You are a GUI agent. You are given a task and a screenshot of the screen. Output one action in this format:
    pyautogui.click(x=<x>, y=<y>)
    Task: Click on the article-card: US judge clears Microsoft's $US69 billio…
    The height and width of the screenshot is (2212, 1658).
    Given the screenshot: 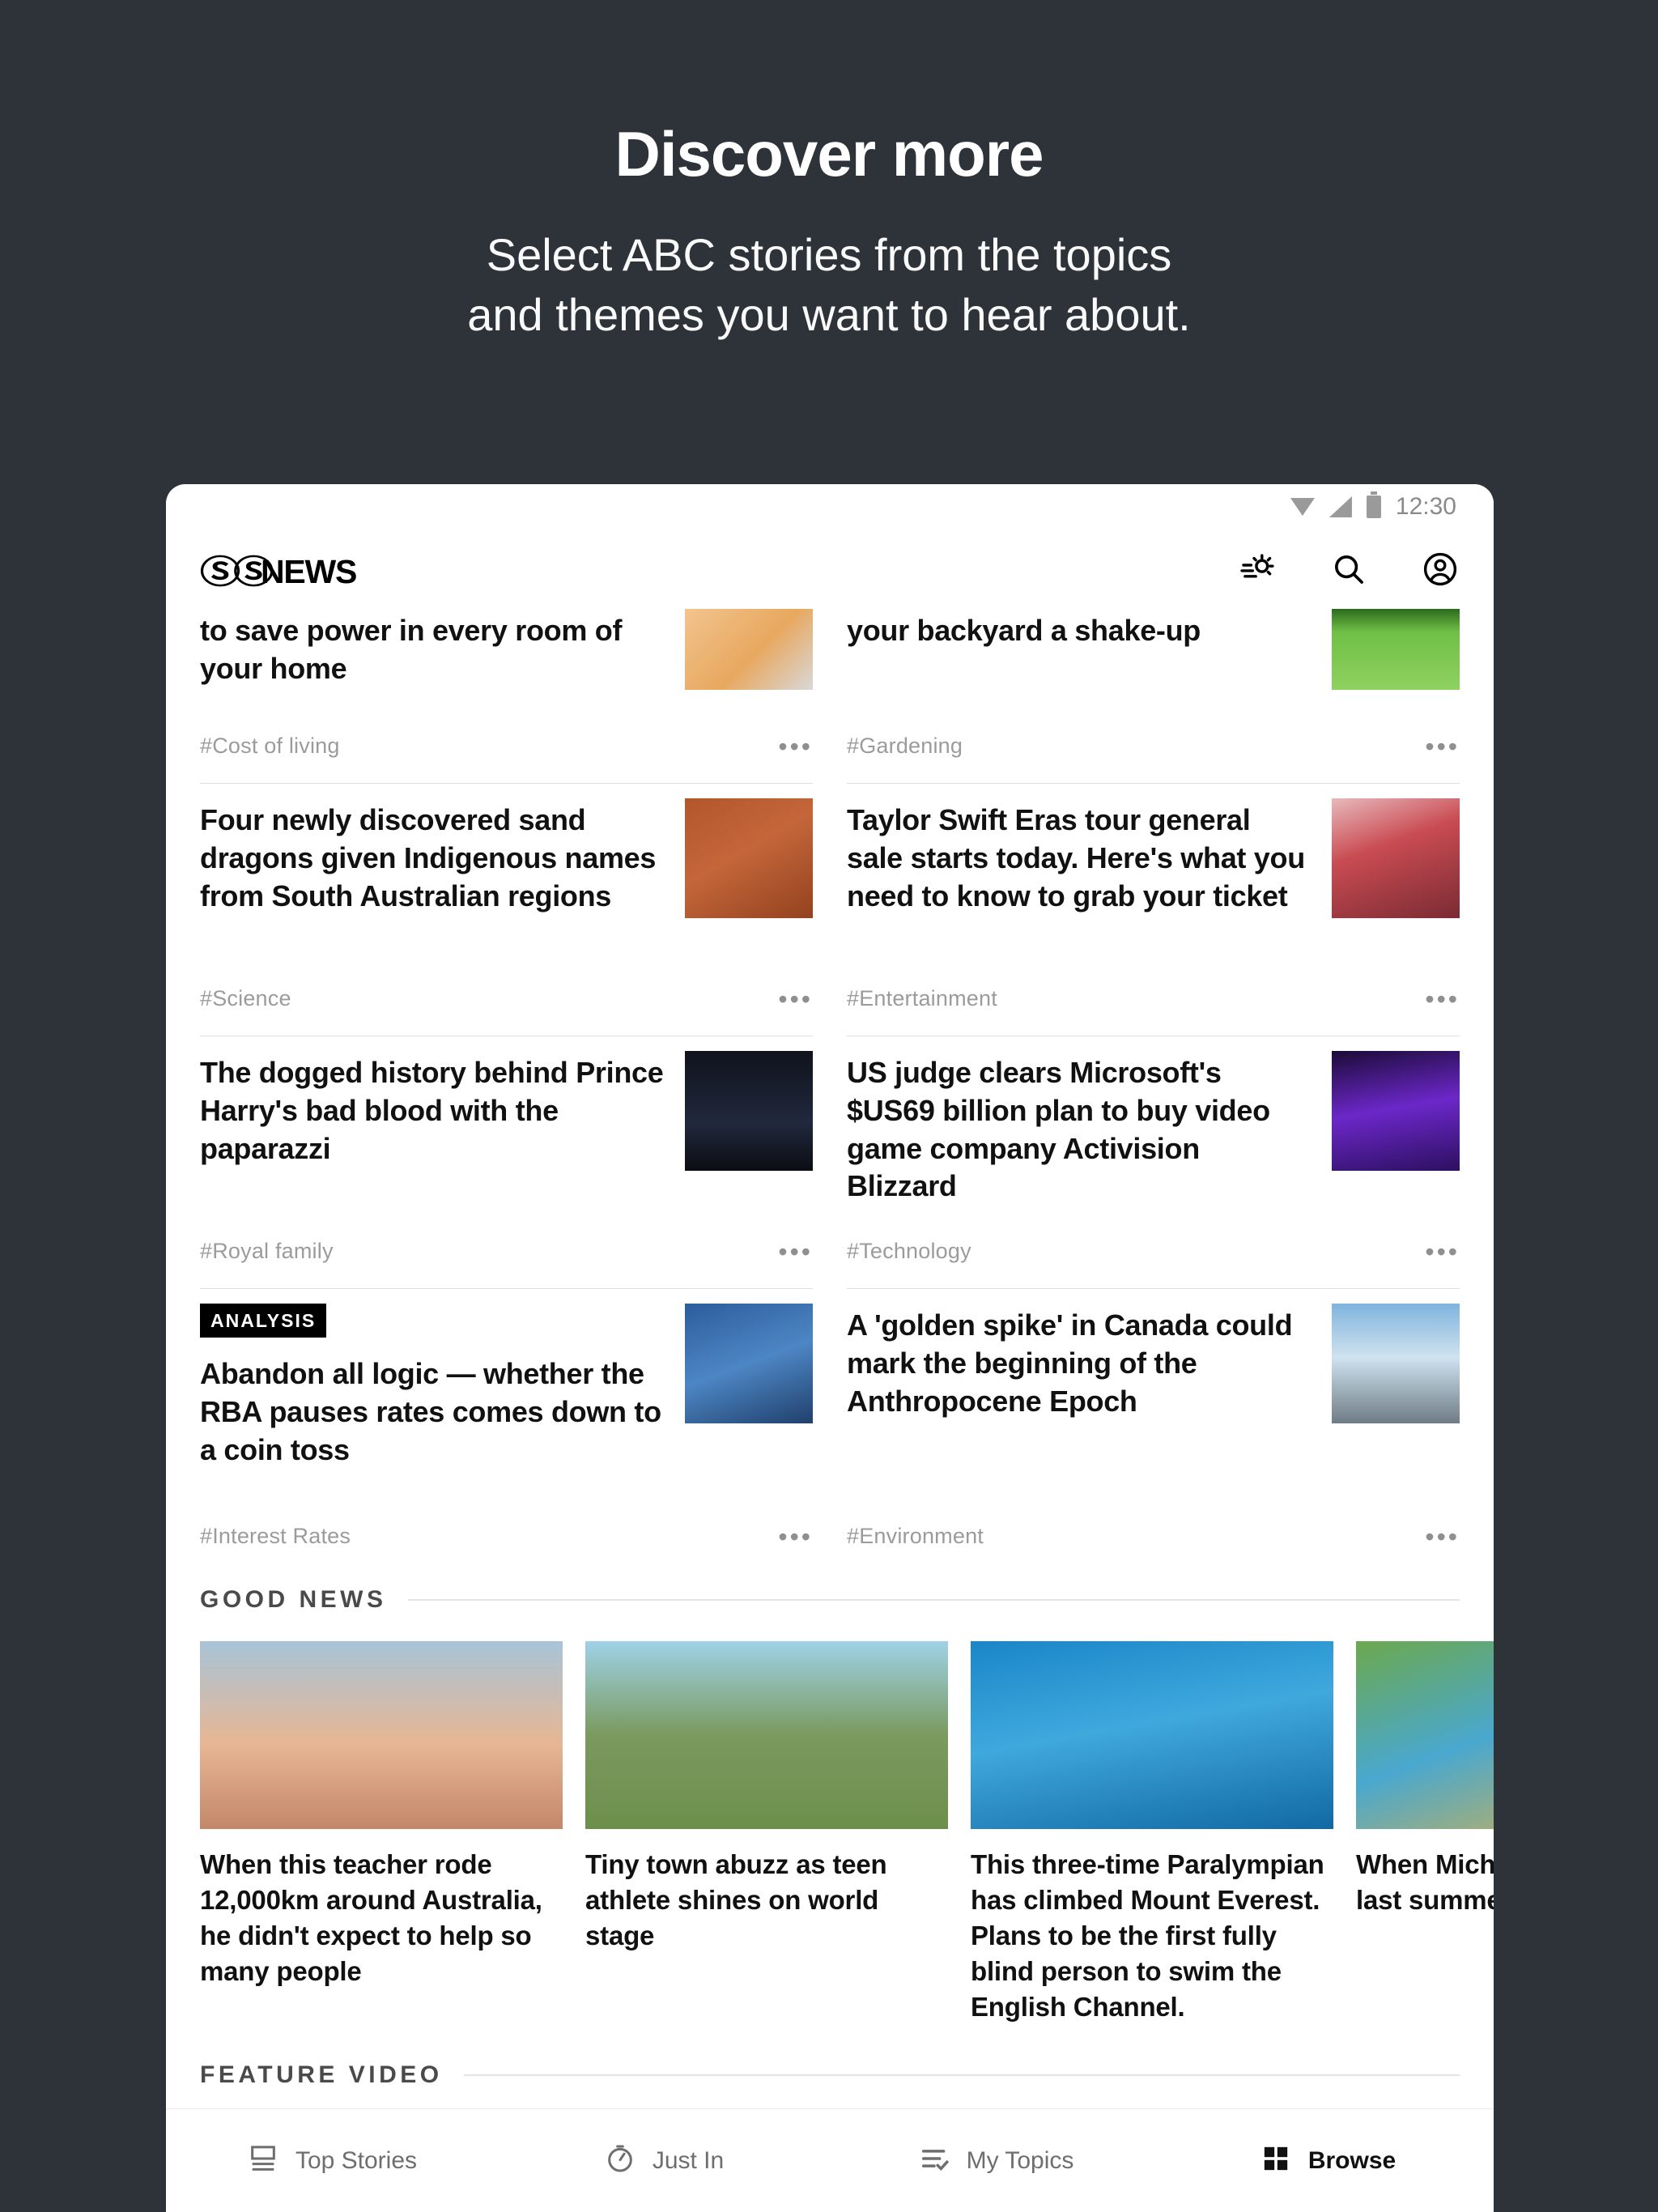 What is the action you would take?
    pyautogui.click(x=1153, y=1162)
    